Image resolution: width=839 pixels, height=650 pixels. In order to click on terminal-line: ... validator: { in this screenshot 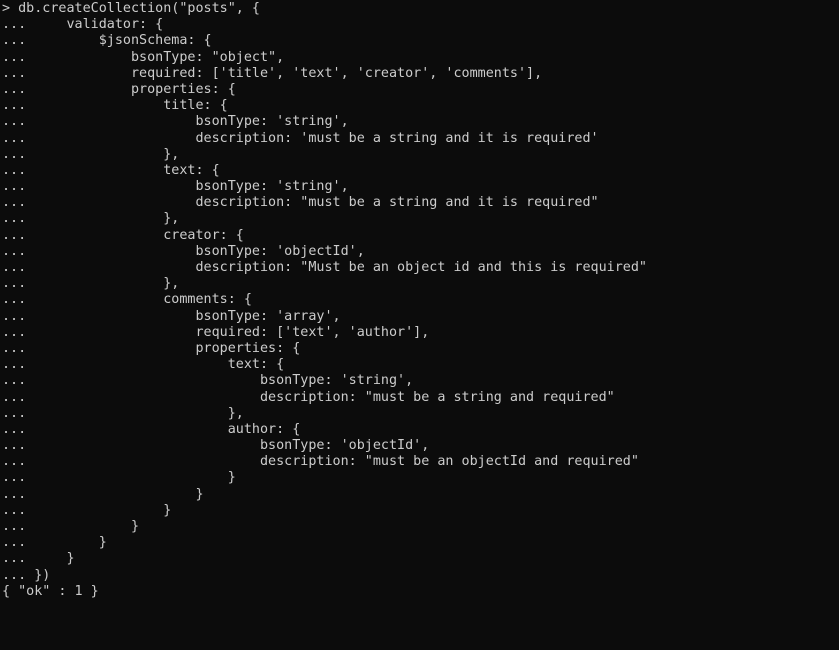, I will do `click(83, 25)`.